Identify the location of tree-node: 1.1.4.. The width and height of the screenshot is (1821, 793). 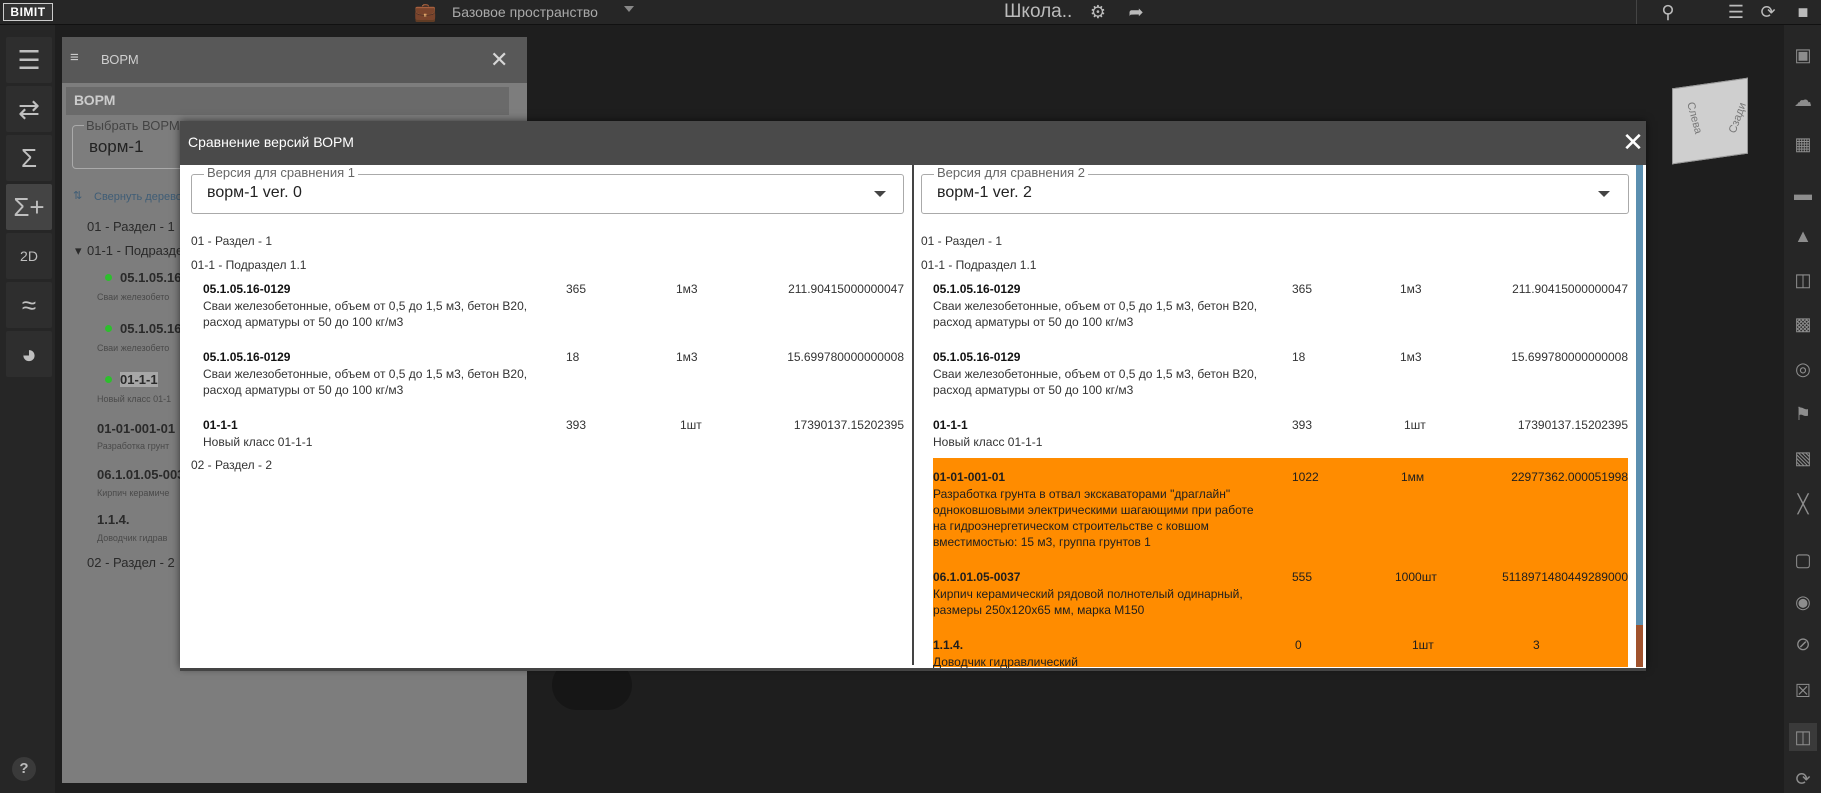
(113, 519).